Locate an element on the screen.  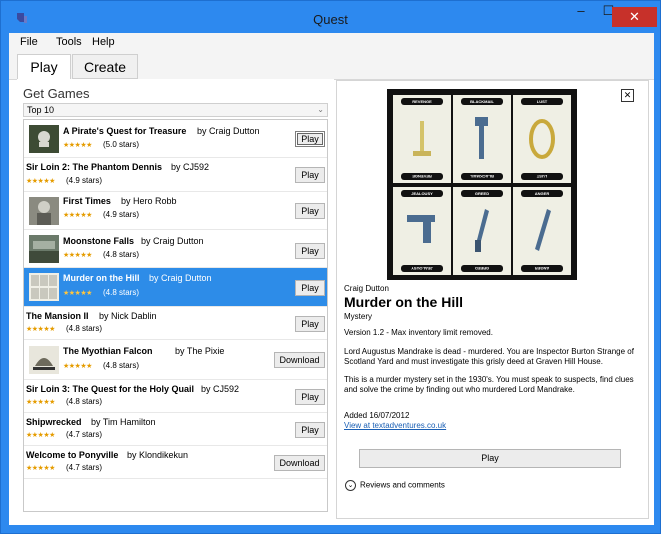
lead-pipe-icon is located at coordinates (543, 230).